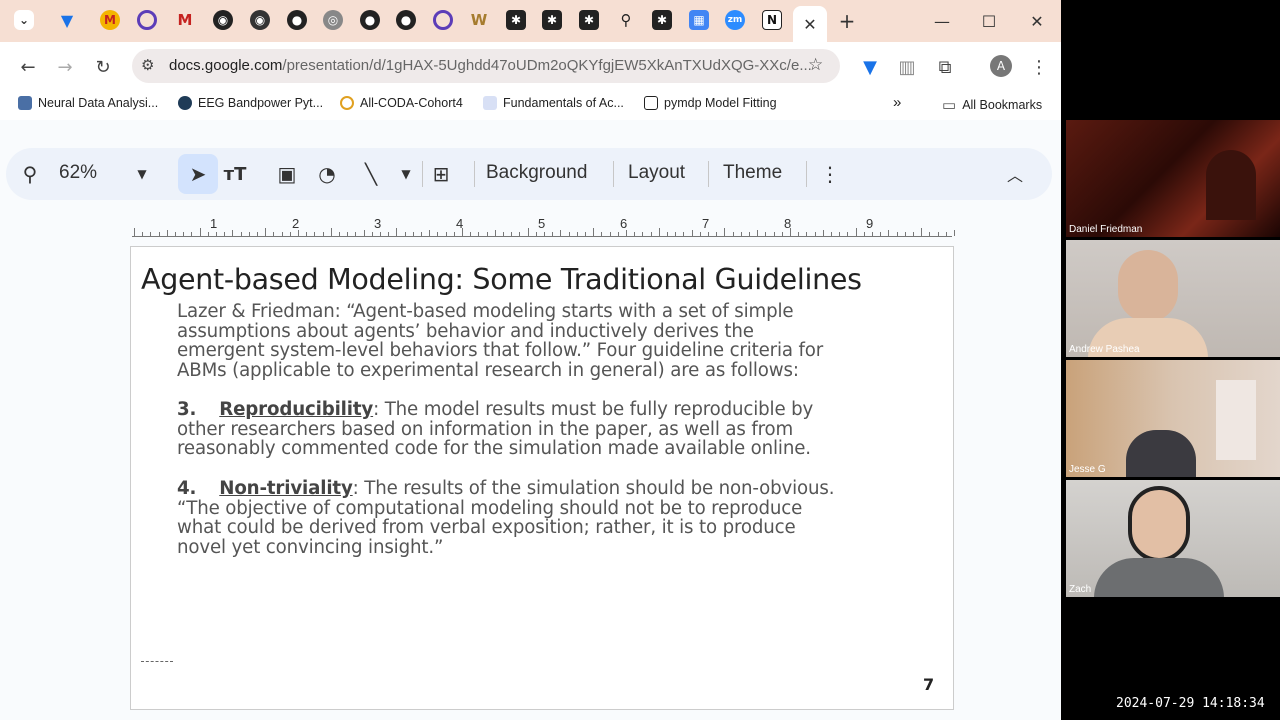 This screenshot has width=1280, height=720. Describe the element at coordinates (310, 547) in the screenshot. I see `item-4-line: novel yet convincing insight.”` at that location.